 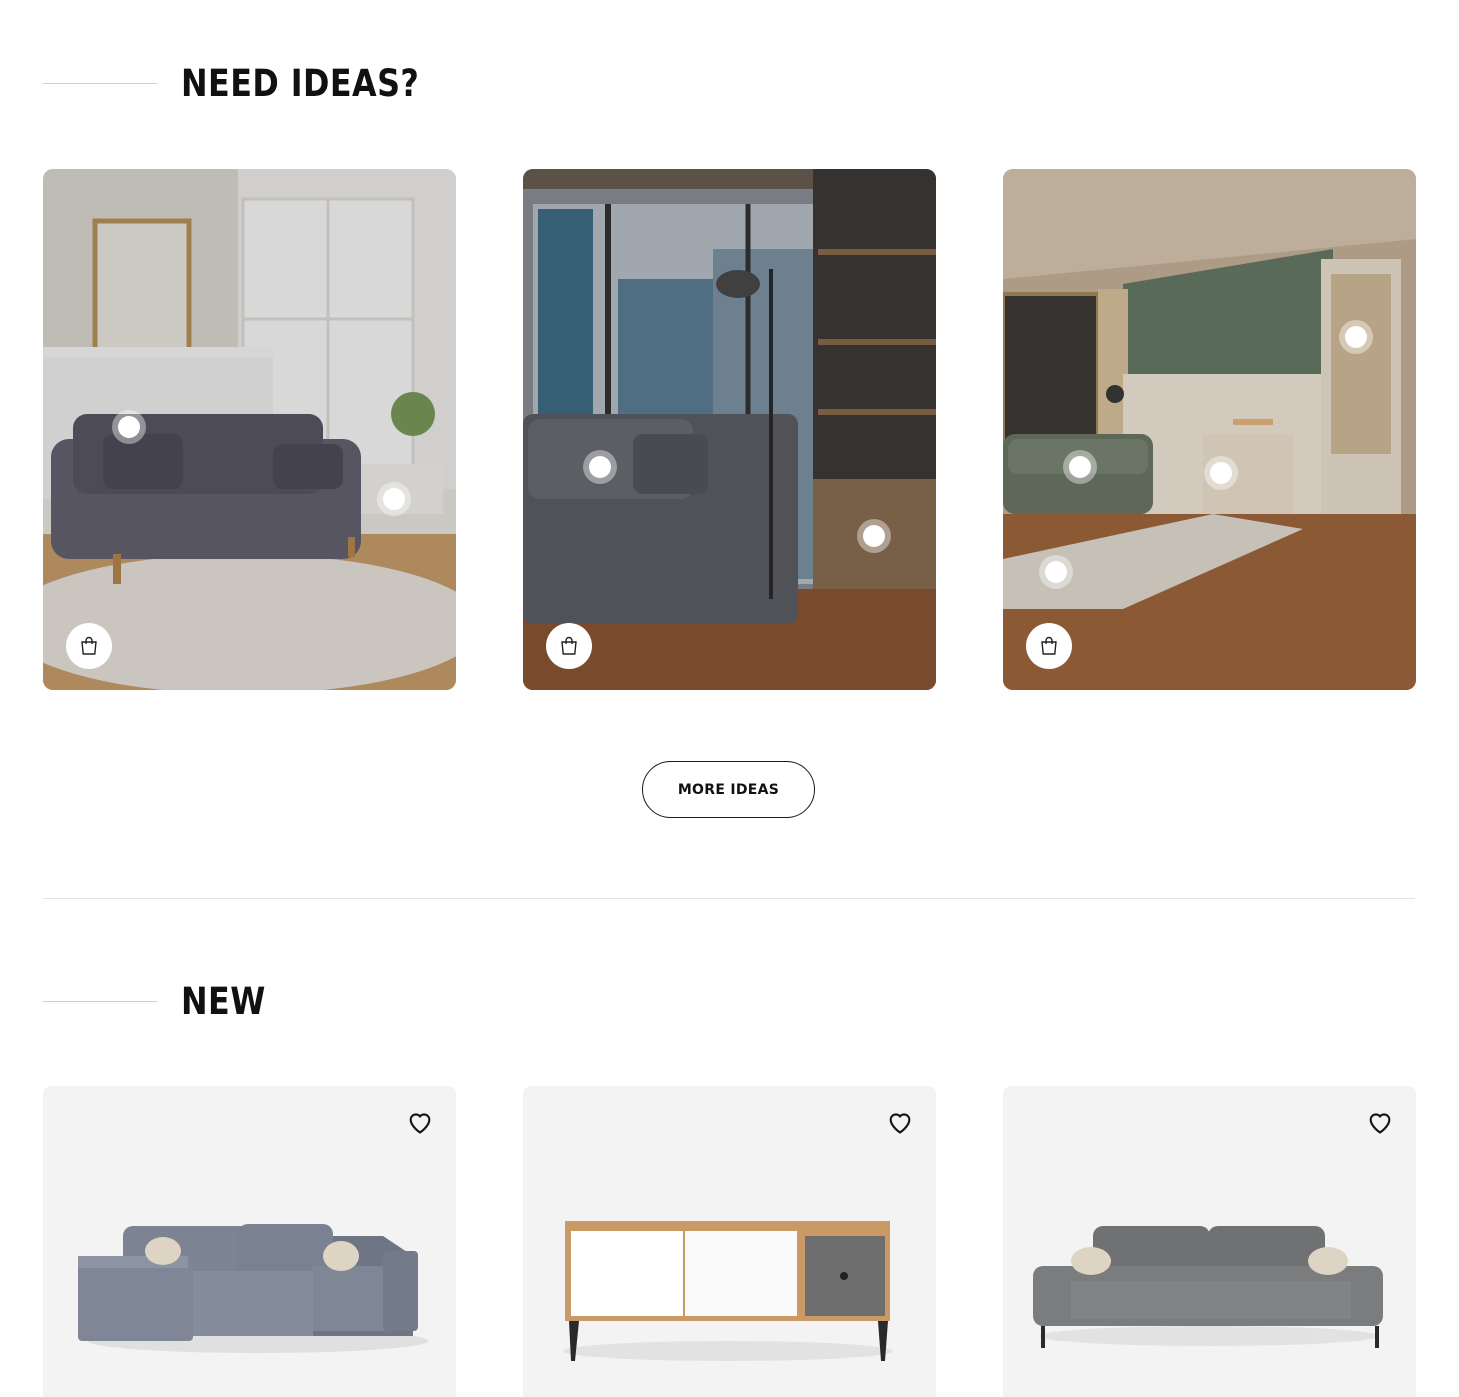 What do you see at coordinates (728, 789) in the screenshot?
I see `more-ideas-button: MORE IDEAS` at bounding box center [728, 789].